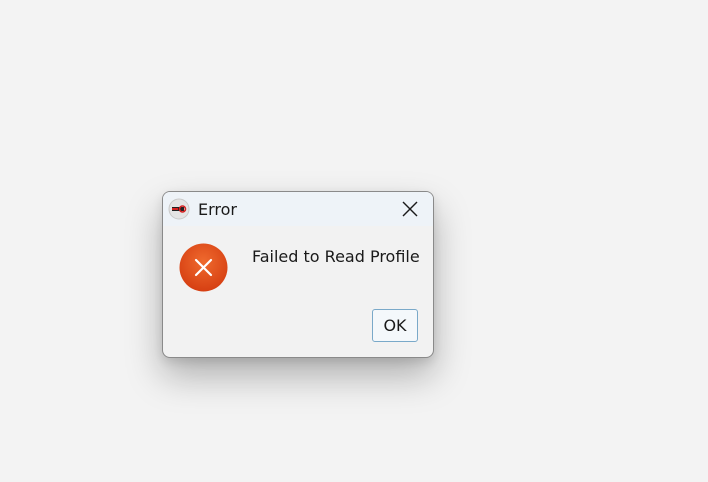 This screenshot has height=482, width=708. Describe the element at coordinates (179, 209) in the screenshot. I see `app-logo-icon` at that location.